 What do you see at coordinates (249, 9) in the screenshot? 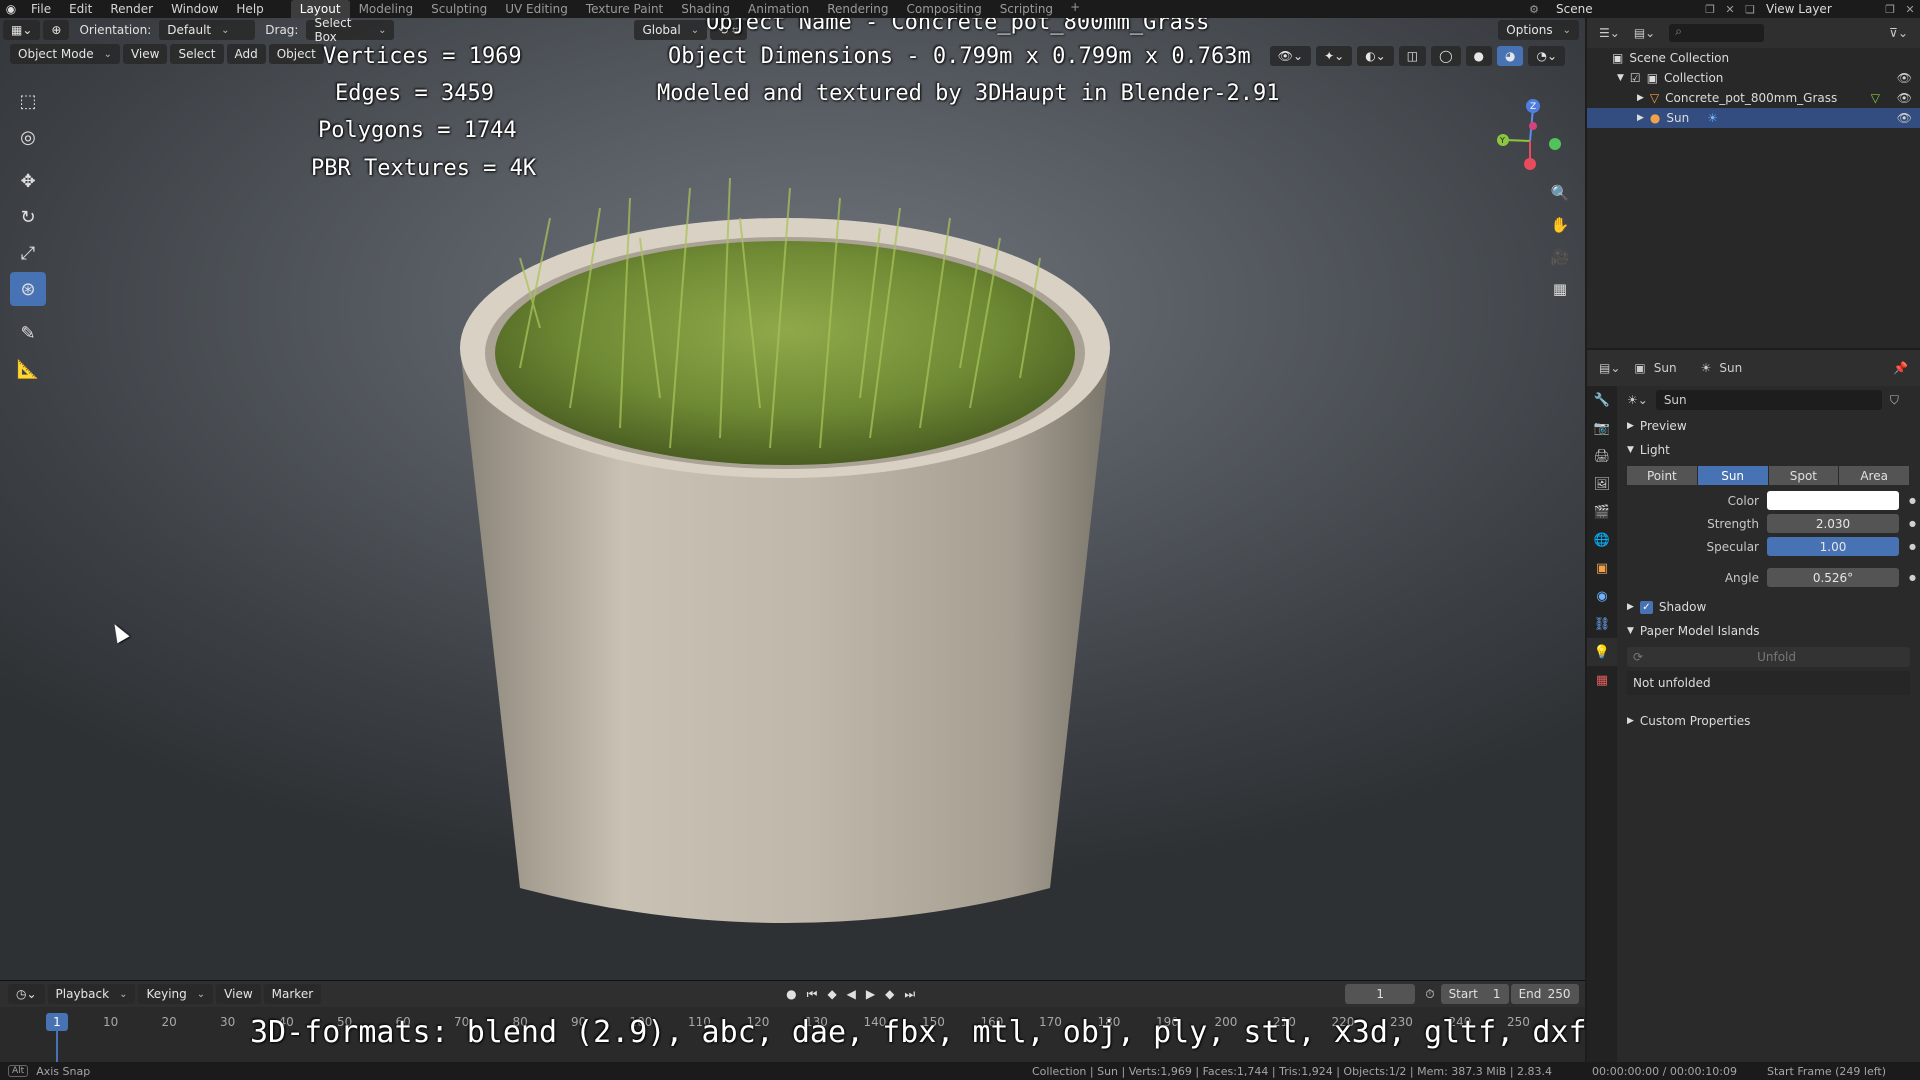
I see `menu-help: Help` at bounding box center [249, 9].